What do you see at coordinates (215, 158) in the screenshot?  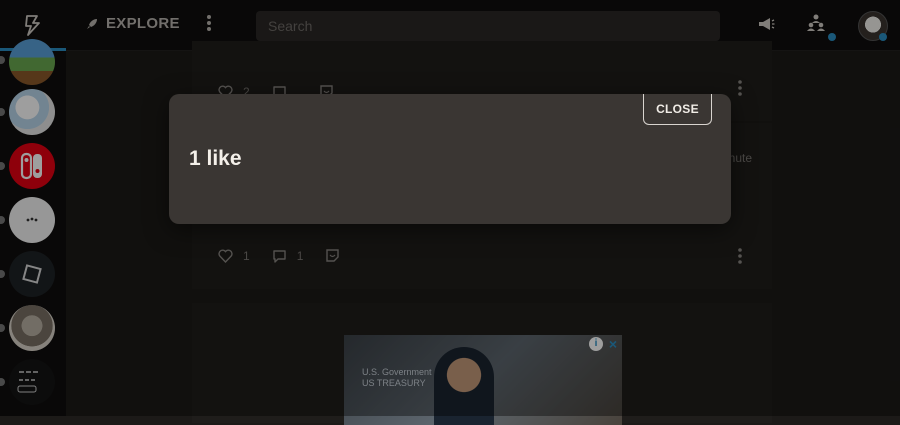 I see `dialog-title: 1 like` at bounding box center [215, 158].